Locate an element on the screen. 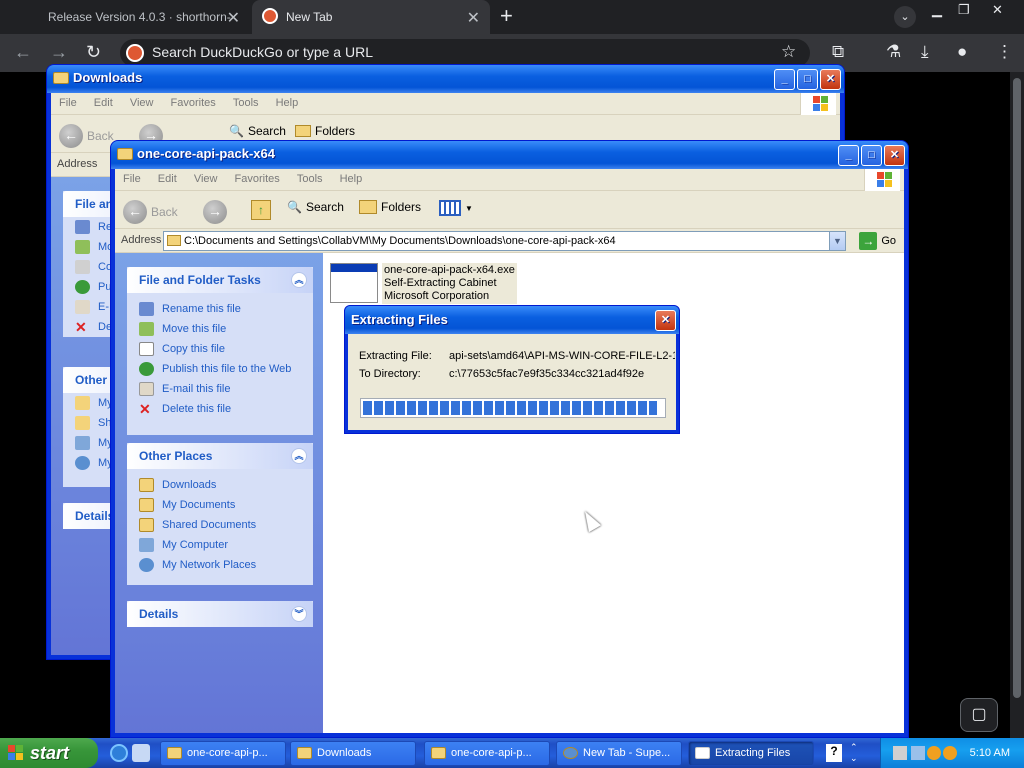  other-places-heading: Other Places ︽ is located at coordinates (220, 456).